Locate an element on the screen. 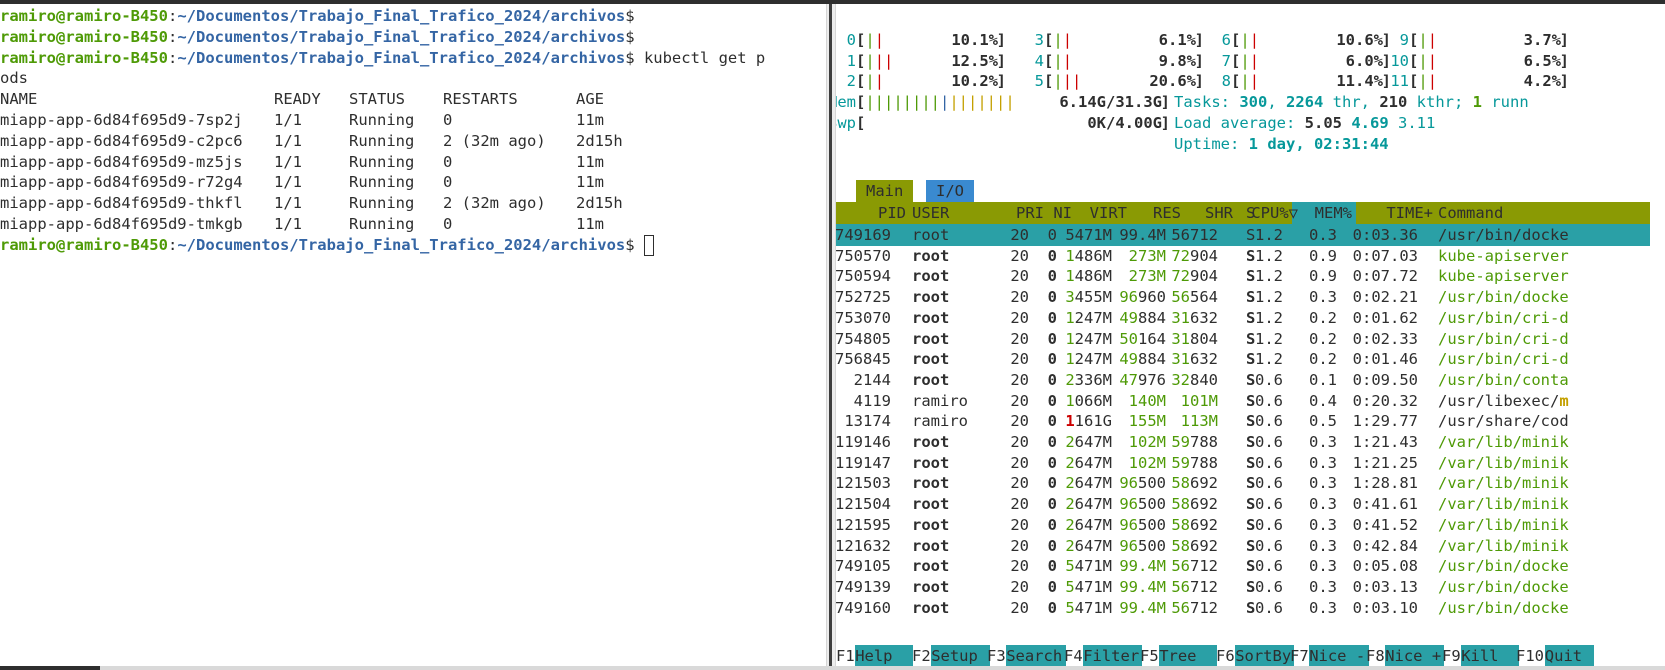 This screenshot has height=670, width=1665. col-header-pri: PRI is located at coordinates (1030, 213).